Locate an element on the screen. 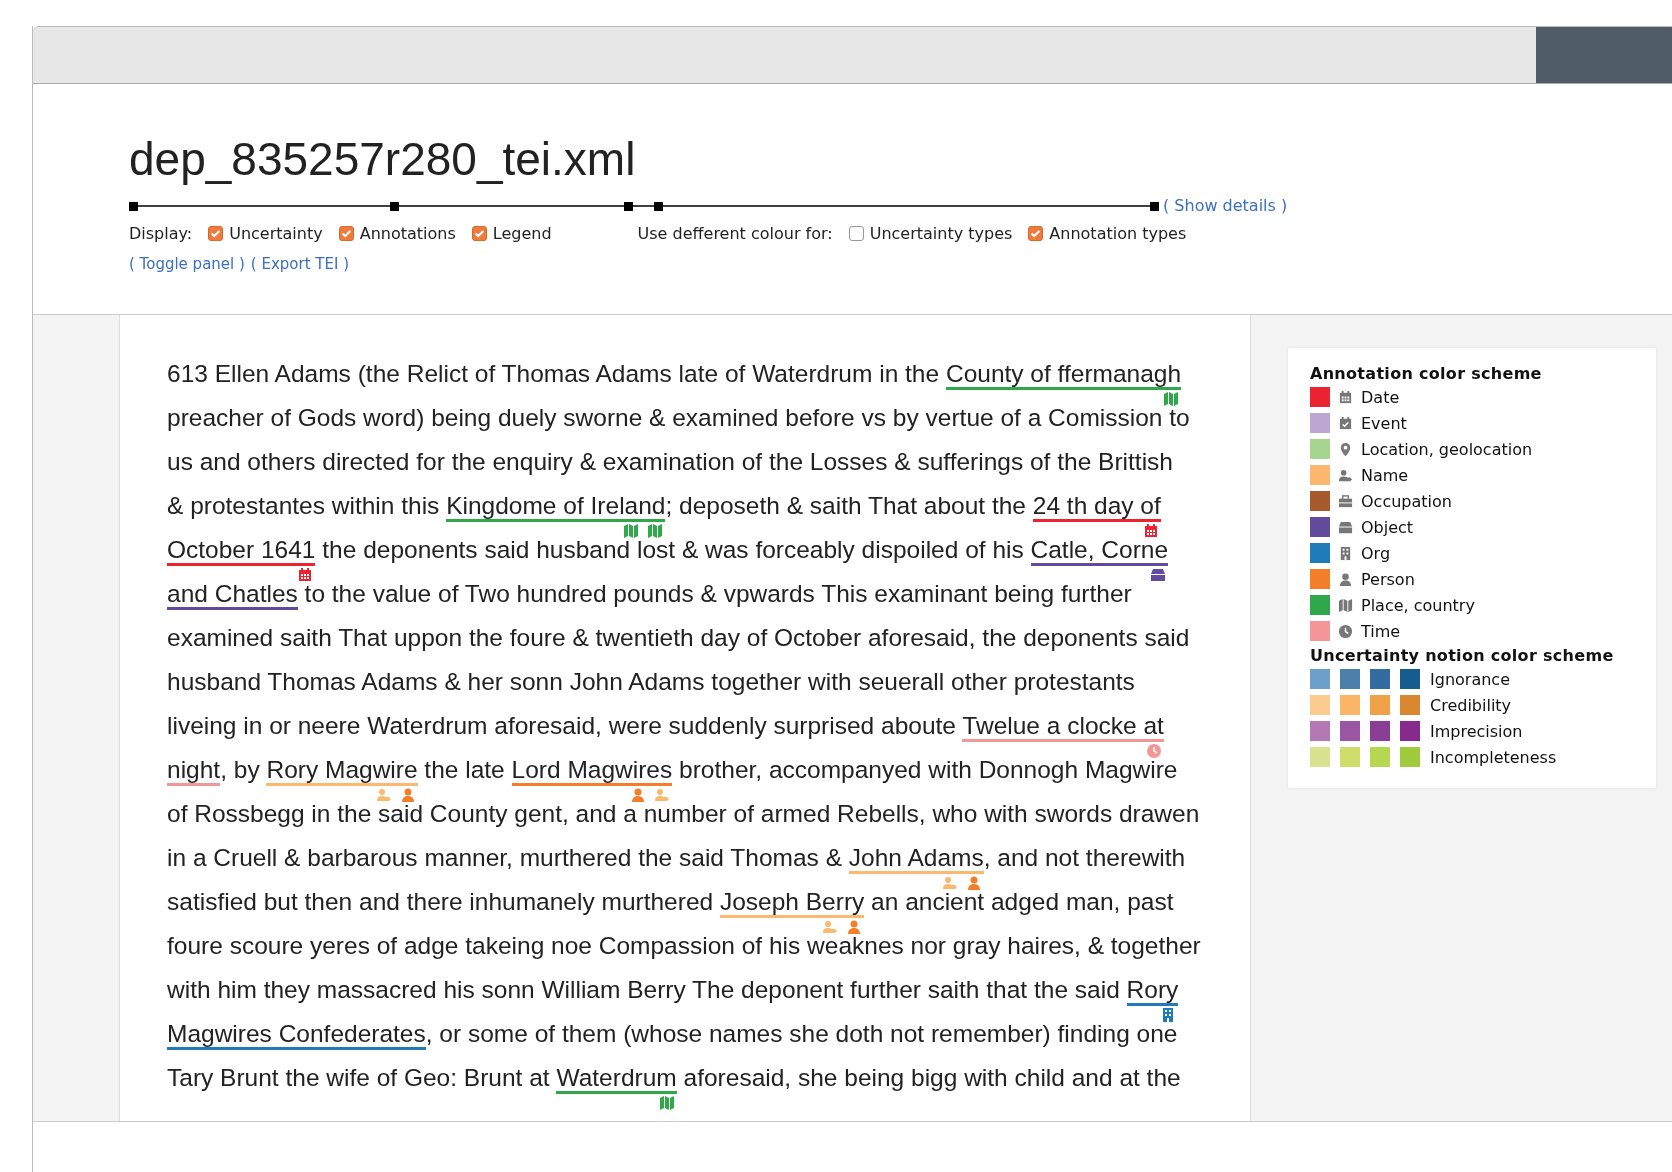 This screenshot has width=1672, height=1172. colour-option: Annotation types is located at coordinates (1107, 233).